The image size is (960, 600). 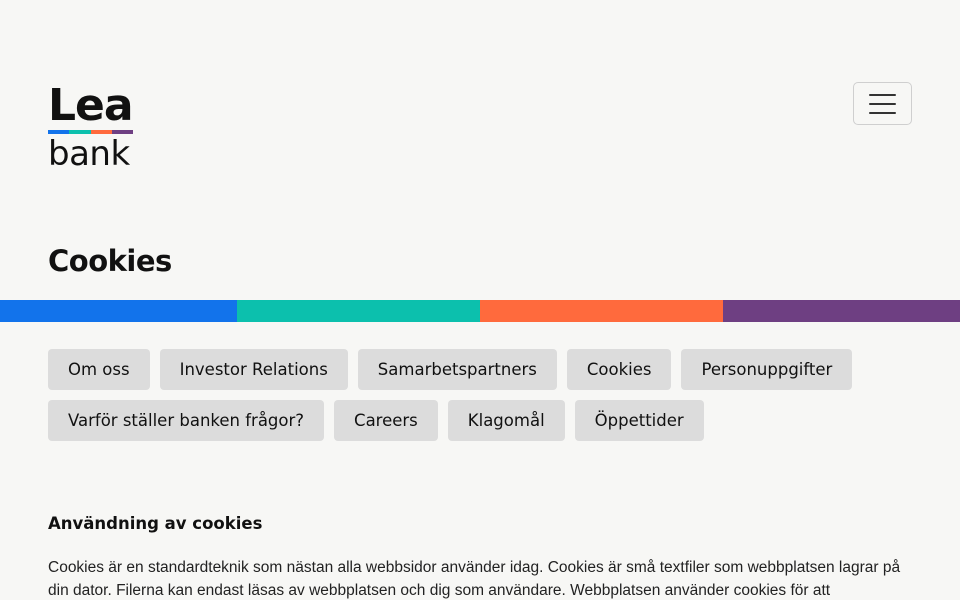 I want to click on color-bar-orange, so click(x=601, y=311).